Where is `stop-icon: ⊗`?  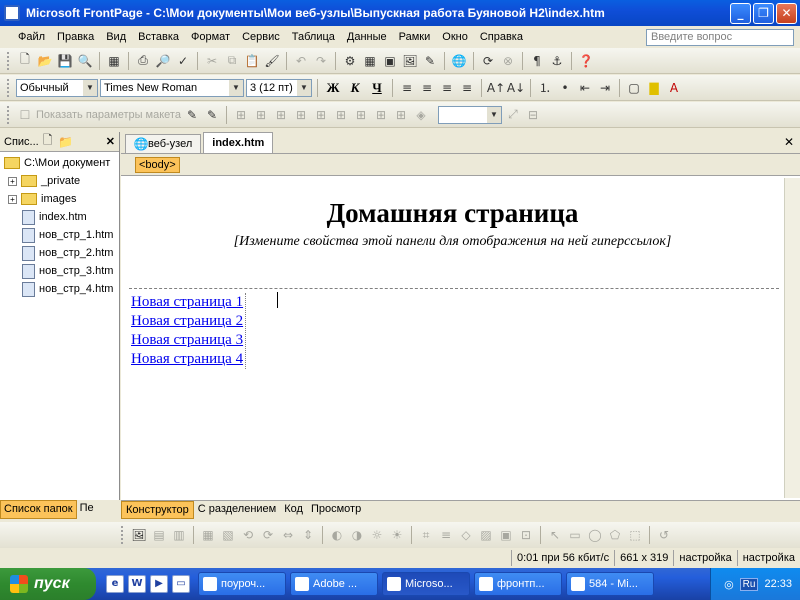 stop-icon: ⊗ is located at coordinates (508, 61).